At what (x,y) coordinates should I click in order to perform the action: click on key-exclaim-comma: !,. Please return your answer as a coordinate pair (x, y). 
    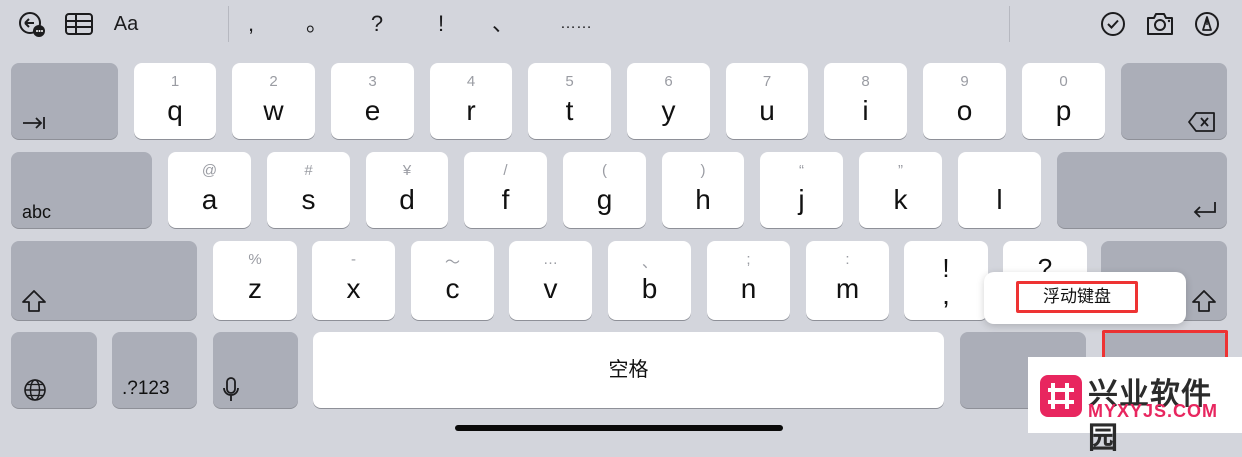
    Looking at the image, I should click on (946, 280).